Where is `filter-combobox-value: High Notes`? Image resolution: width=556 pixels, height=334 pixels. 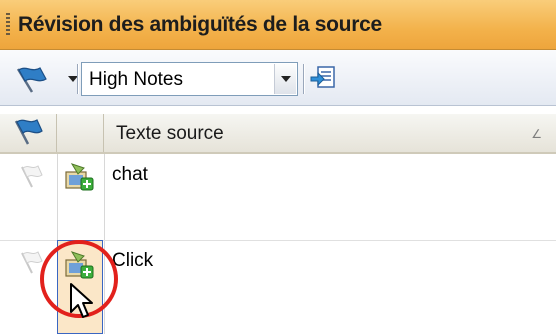
filter-combobox-value: High Notes is located at coordinates (136, 79).